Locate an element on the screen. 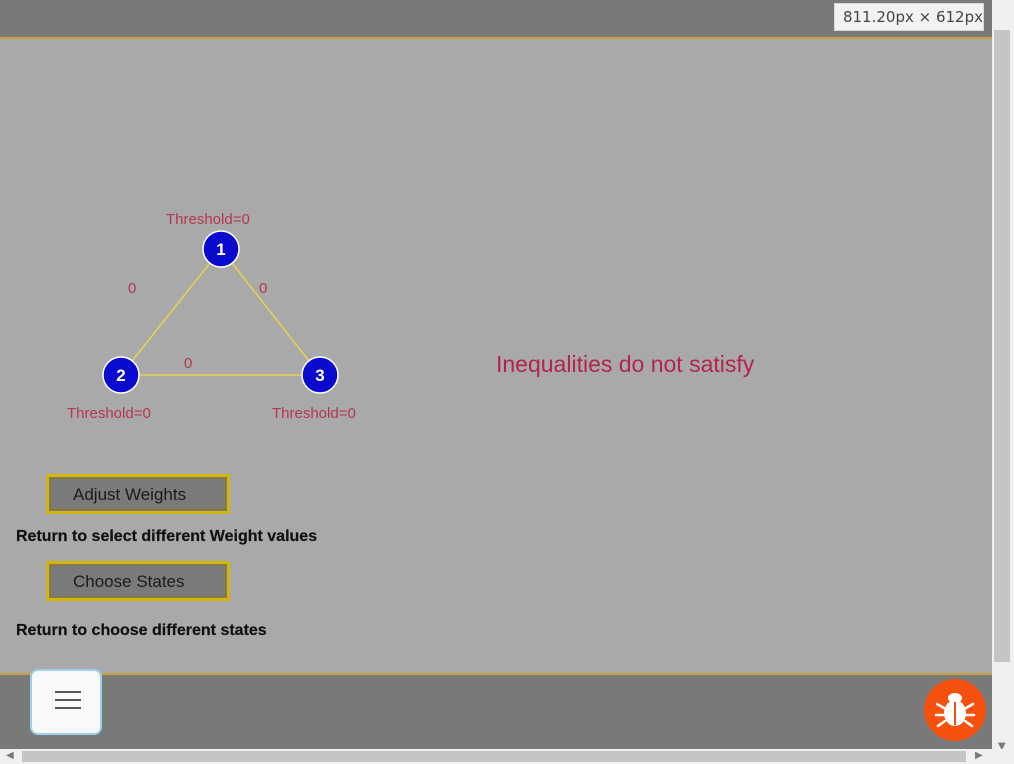  adjust-weights-button: Adjust Weights is located at coordinates (138, 494).